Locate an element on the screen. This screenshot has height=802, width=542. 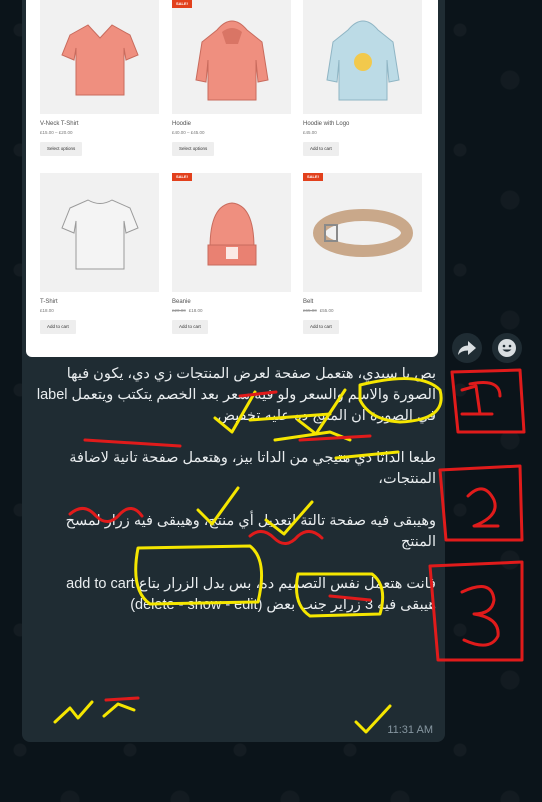
beanie-image is located at coordinates (232, 234).